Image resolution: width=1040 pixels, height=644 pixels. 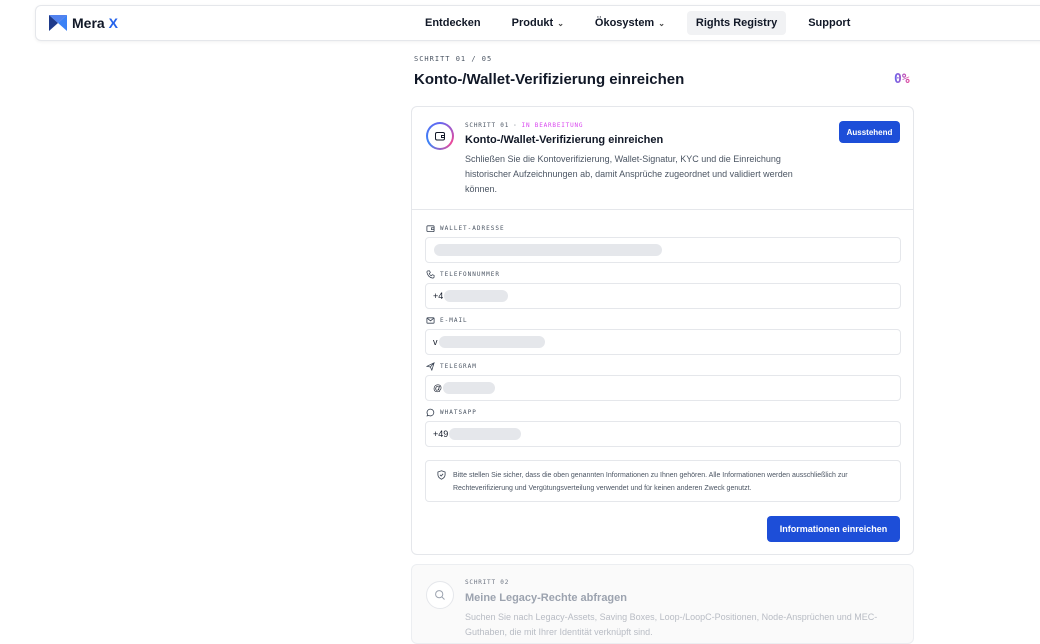 What do you see at coordinates (430, 412) in the screenshot?
I see `message-circle-icon` at bounding box center [430, 412].